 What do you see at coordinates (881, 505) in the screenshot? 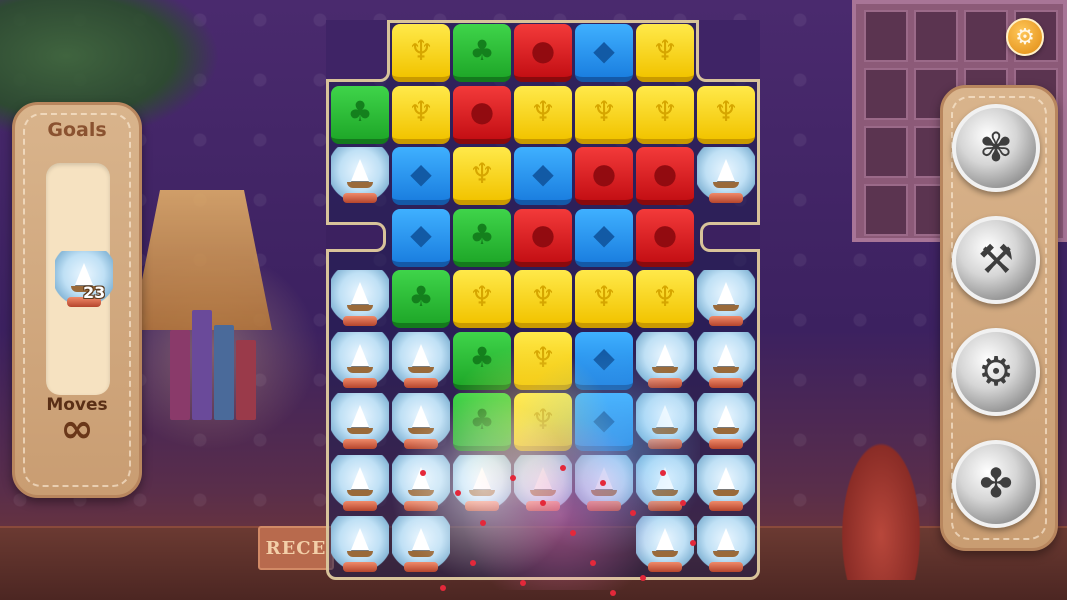
I see `telephone-decoration` at bounding box center [881, 505].